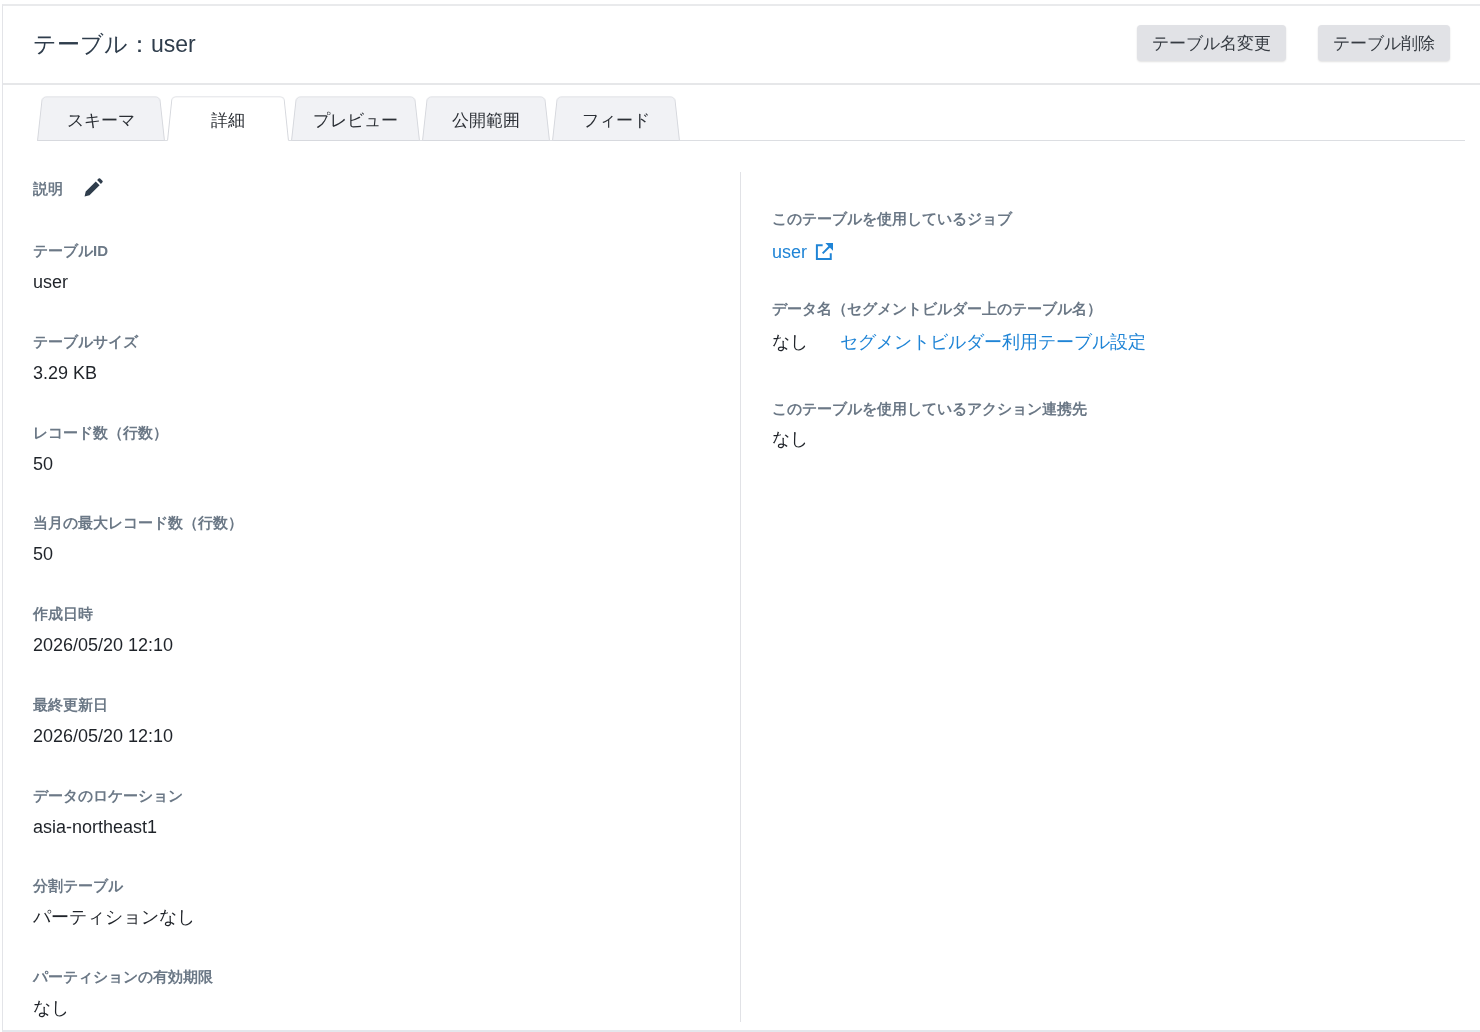 This screenshot has width=1480, height=1032. What do you see at coordinates (616, 119) in the screenshot?
I see `tab: フィード` at bounding box center [616, 119].